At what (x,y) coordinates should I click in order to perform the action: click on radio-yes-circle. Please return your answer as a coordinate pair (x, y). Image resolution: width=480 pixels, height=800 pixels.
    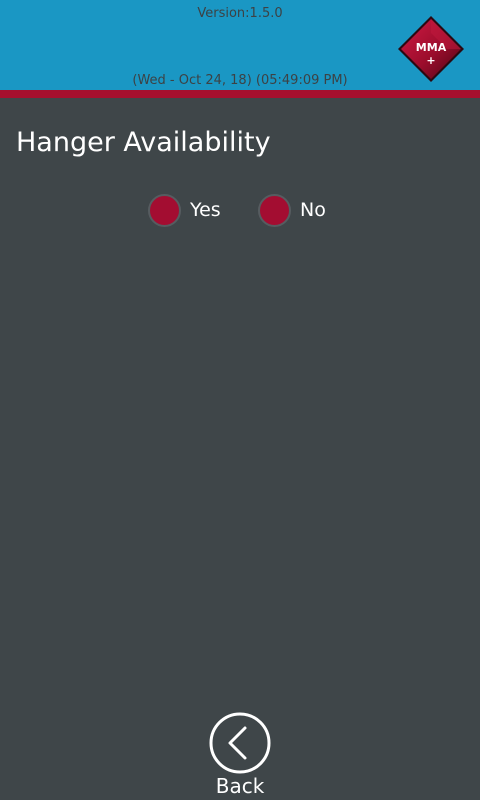
    Looking at the image, I should click on (164, 210).